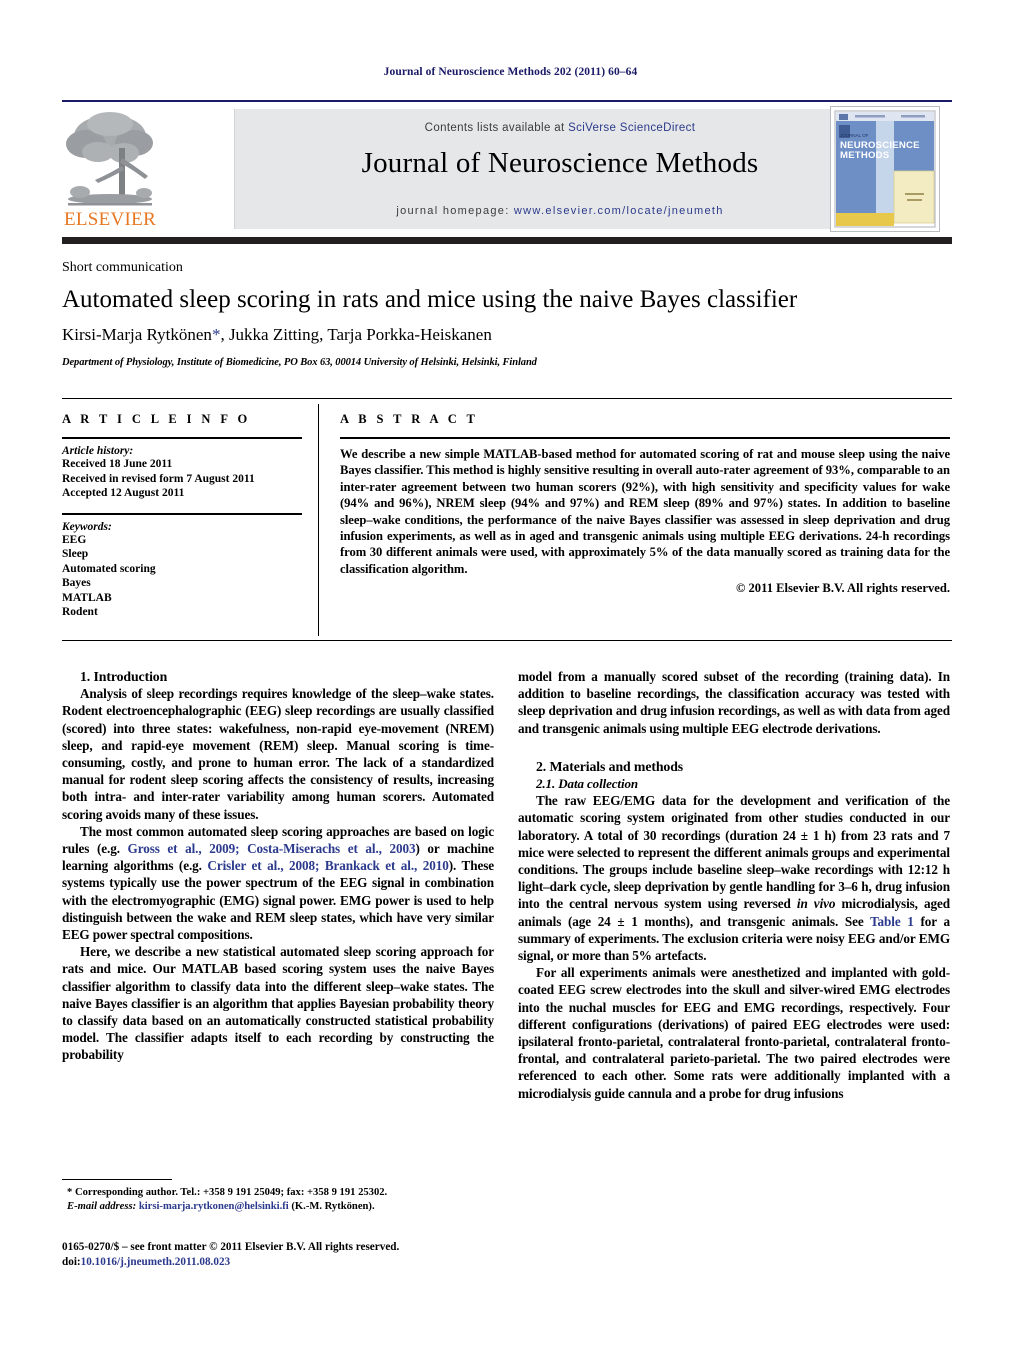 The height and width of the screenshot is (1351, 1021). I want to click on journal-cover-art: JOURNAL OF NEUROSCIENCE METHODS, so click(885, 169).